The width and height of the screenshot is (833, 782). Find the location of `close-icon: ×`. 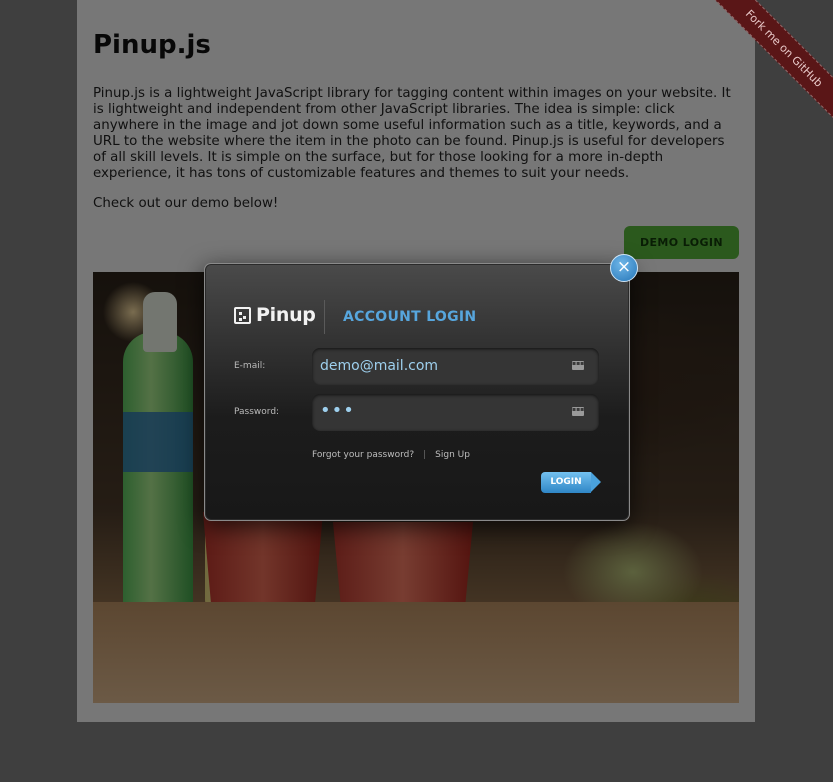

close-icon: × is located at coordinates (624, 268).